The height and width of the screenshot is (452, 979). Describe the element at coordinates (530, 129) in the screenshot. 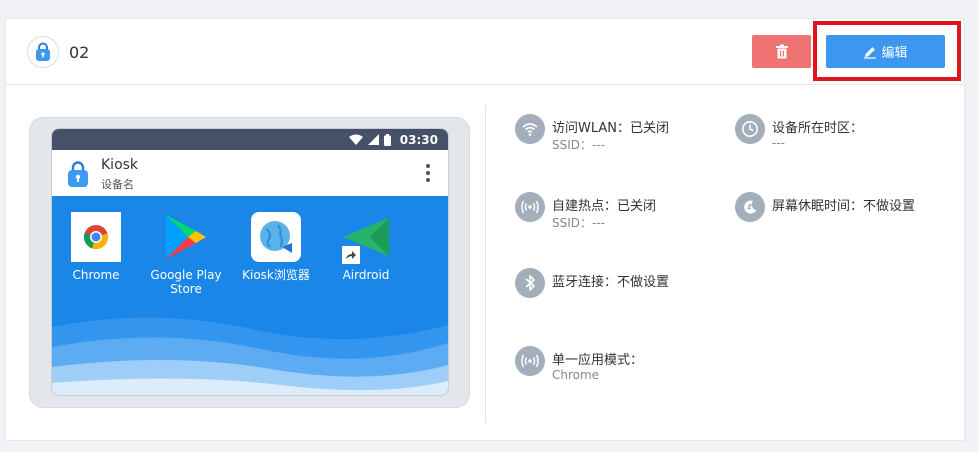

I see `wifi-icon` at that location.